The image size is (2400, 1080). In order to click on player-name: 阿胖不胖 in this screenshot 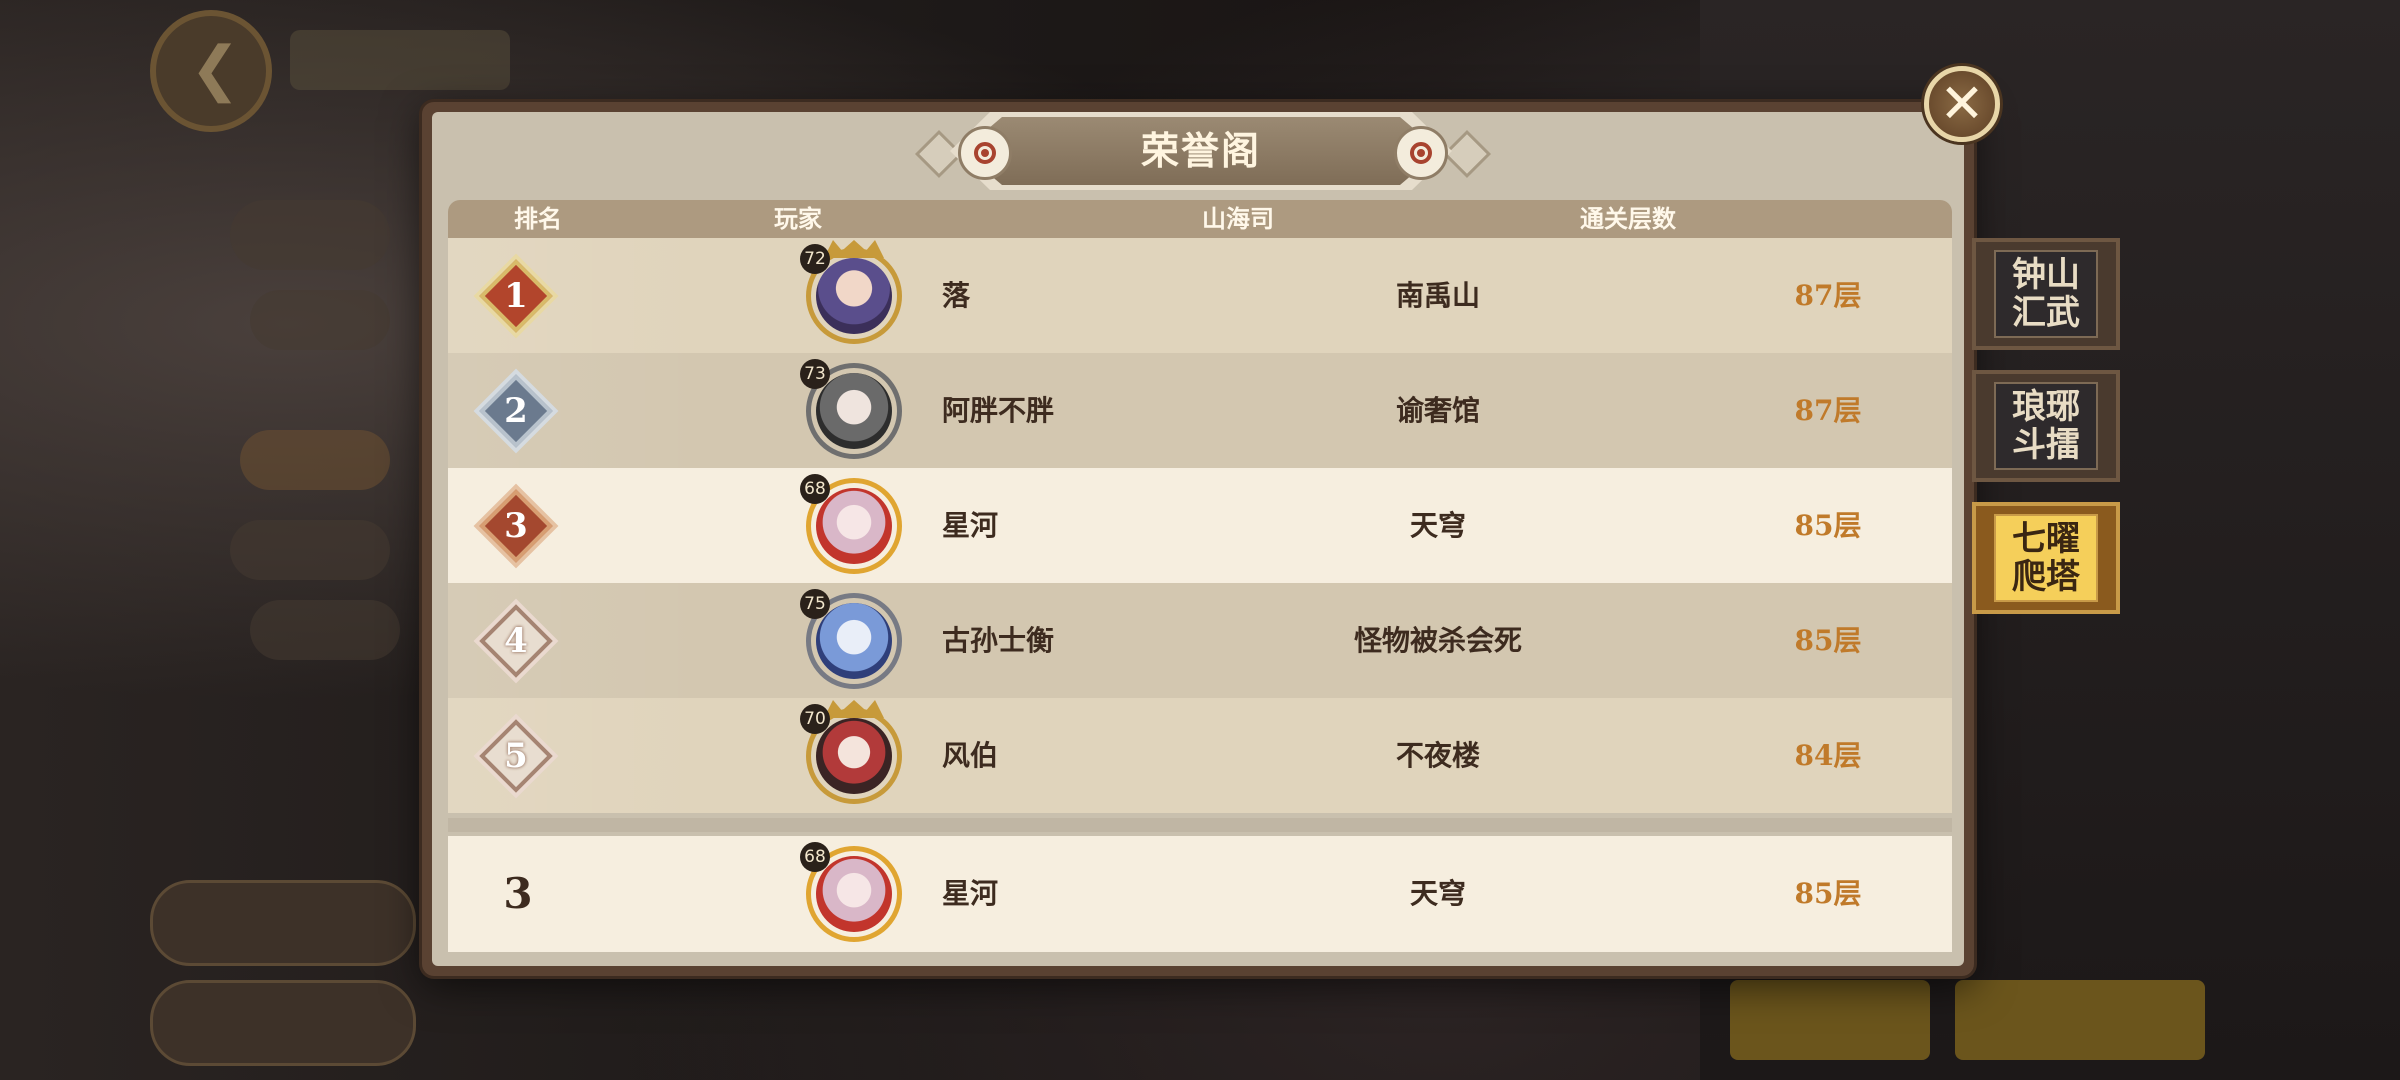, I will do `click(998, 410)`.